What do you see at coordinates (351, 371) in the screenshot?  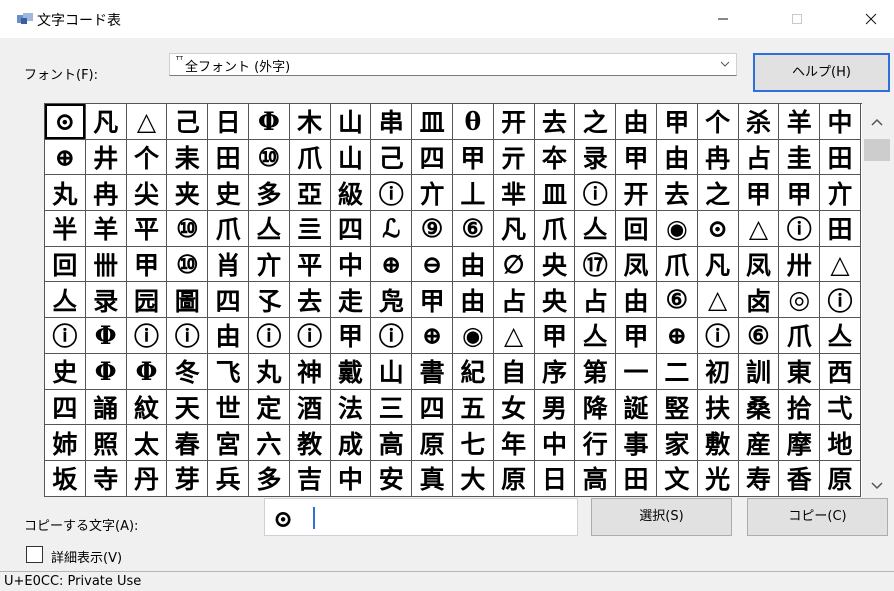 I see `character-cell: 戴` at bounding box center [351, 371].